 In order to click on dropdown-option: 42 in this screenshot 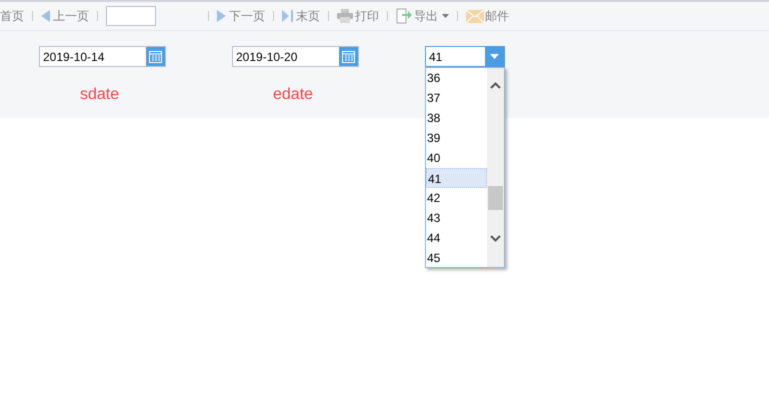, I will do `click(456, 198)`.